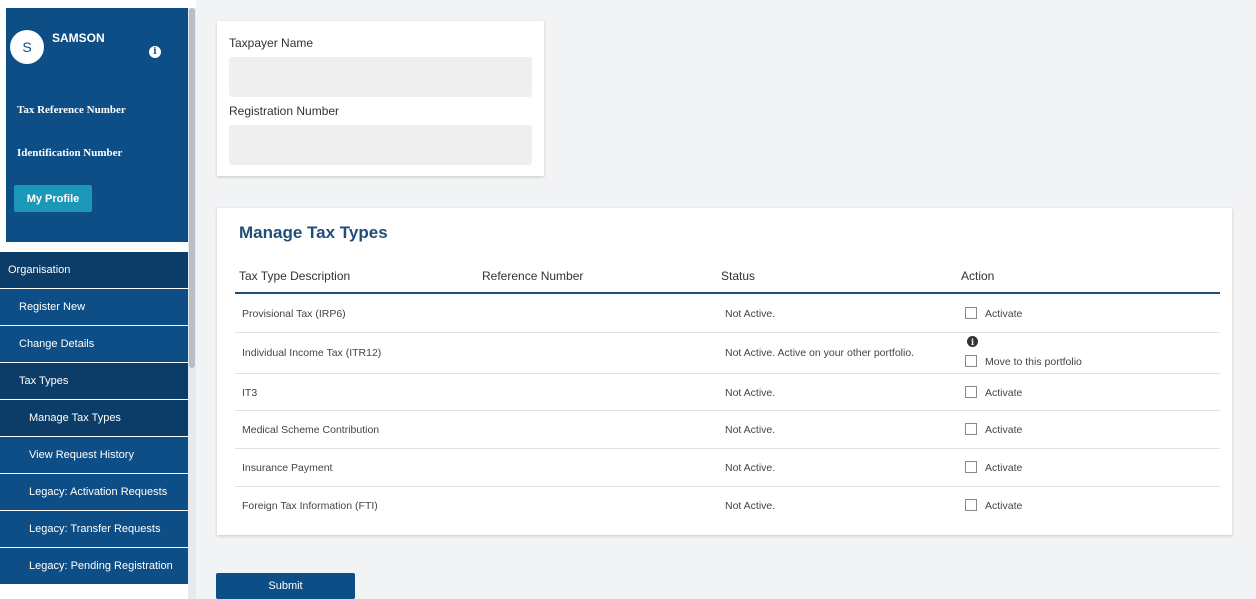 This screenshot has width=1256, height=599. Describe the element at coordinates (738, 276) in the screenshot. I see `column-header-status: Status` at that location.